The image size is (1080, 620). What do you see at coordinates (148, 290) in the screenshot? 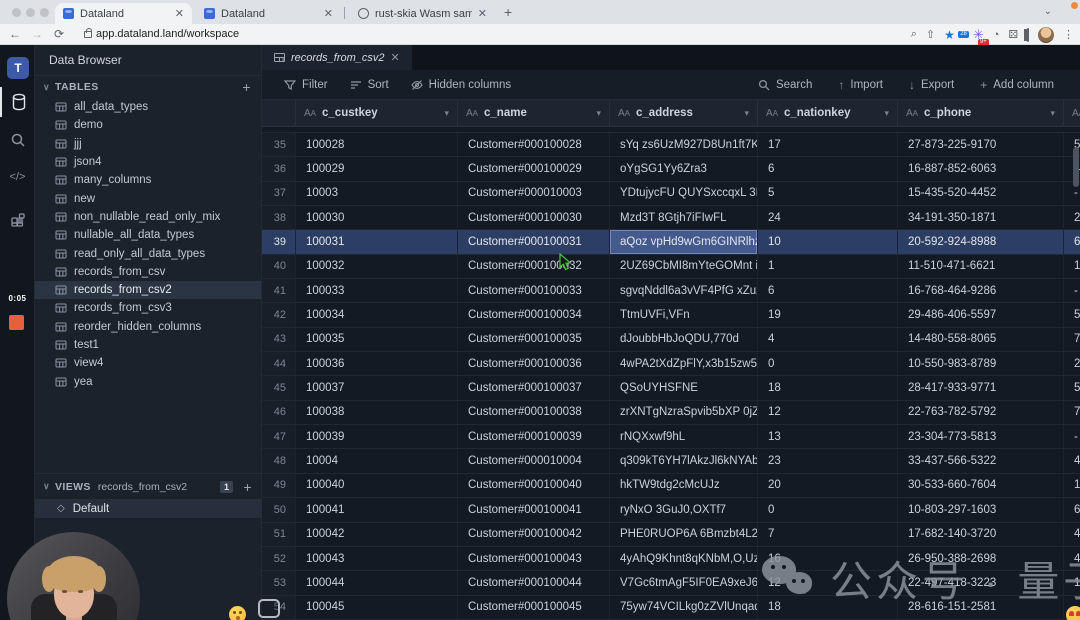
I see `sidebar-table-item: records_from_csv2` at bounding box center [148, 290].